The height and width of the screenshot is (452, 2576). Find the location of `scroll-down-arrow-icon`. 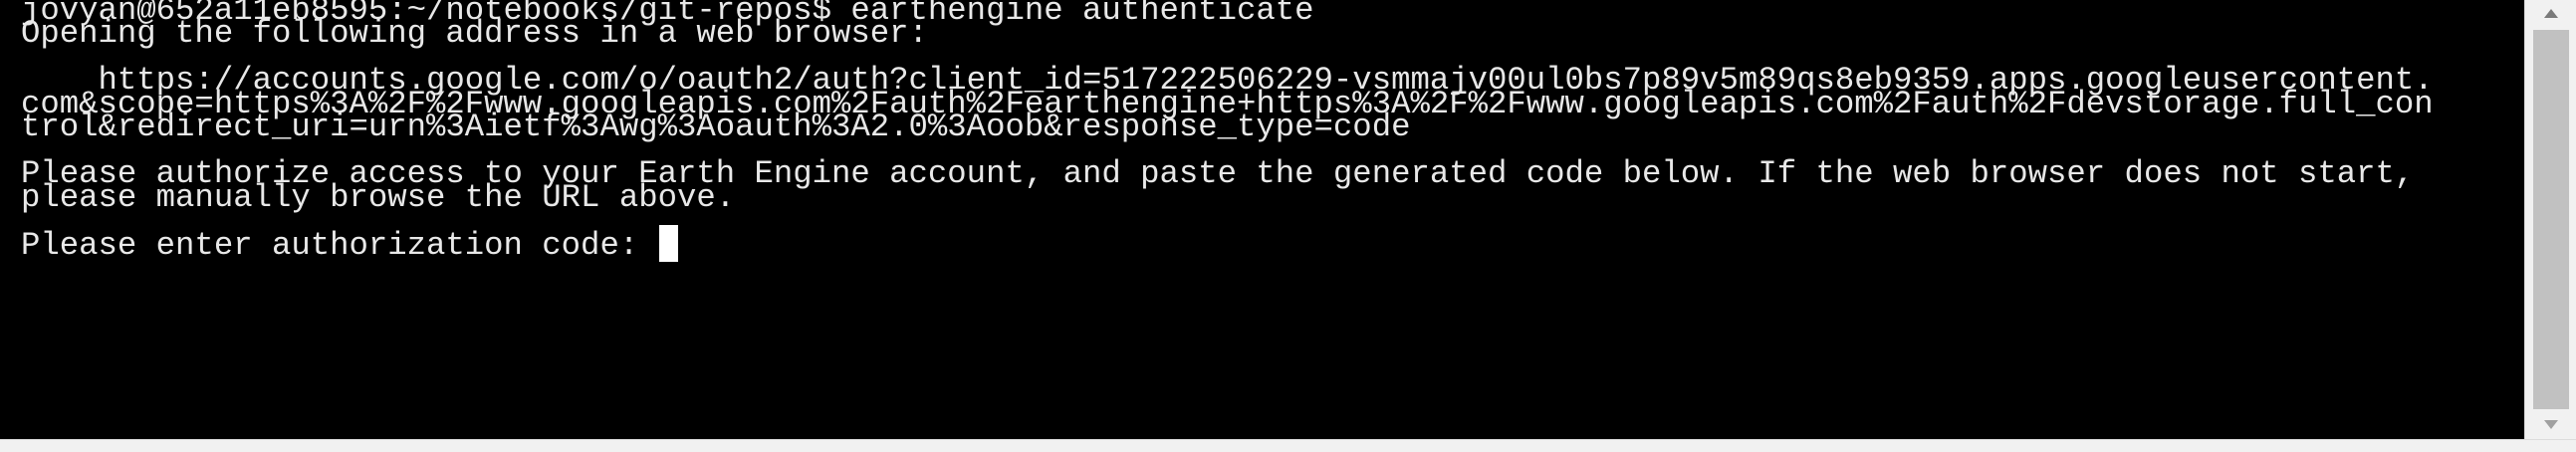

scroll-down-arrow-icon is located at coordinates (2550, 425).